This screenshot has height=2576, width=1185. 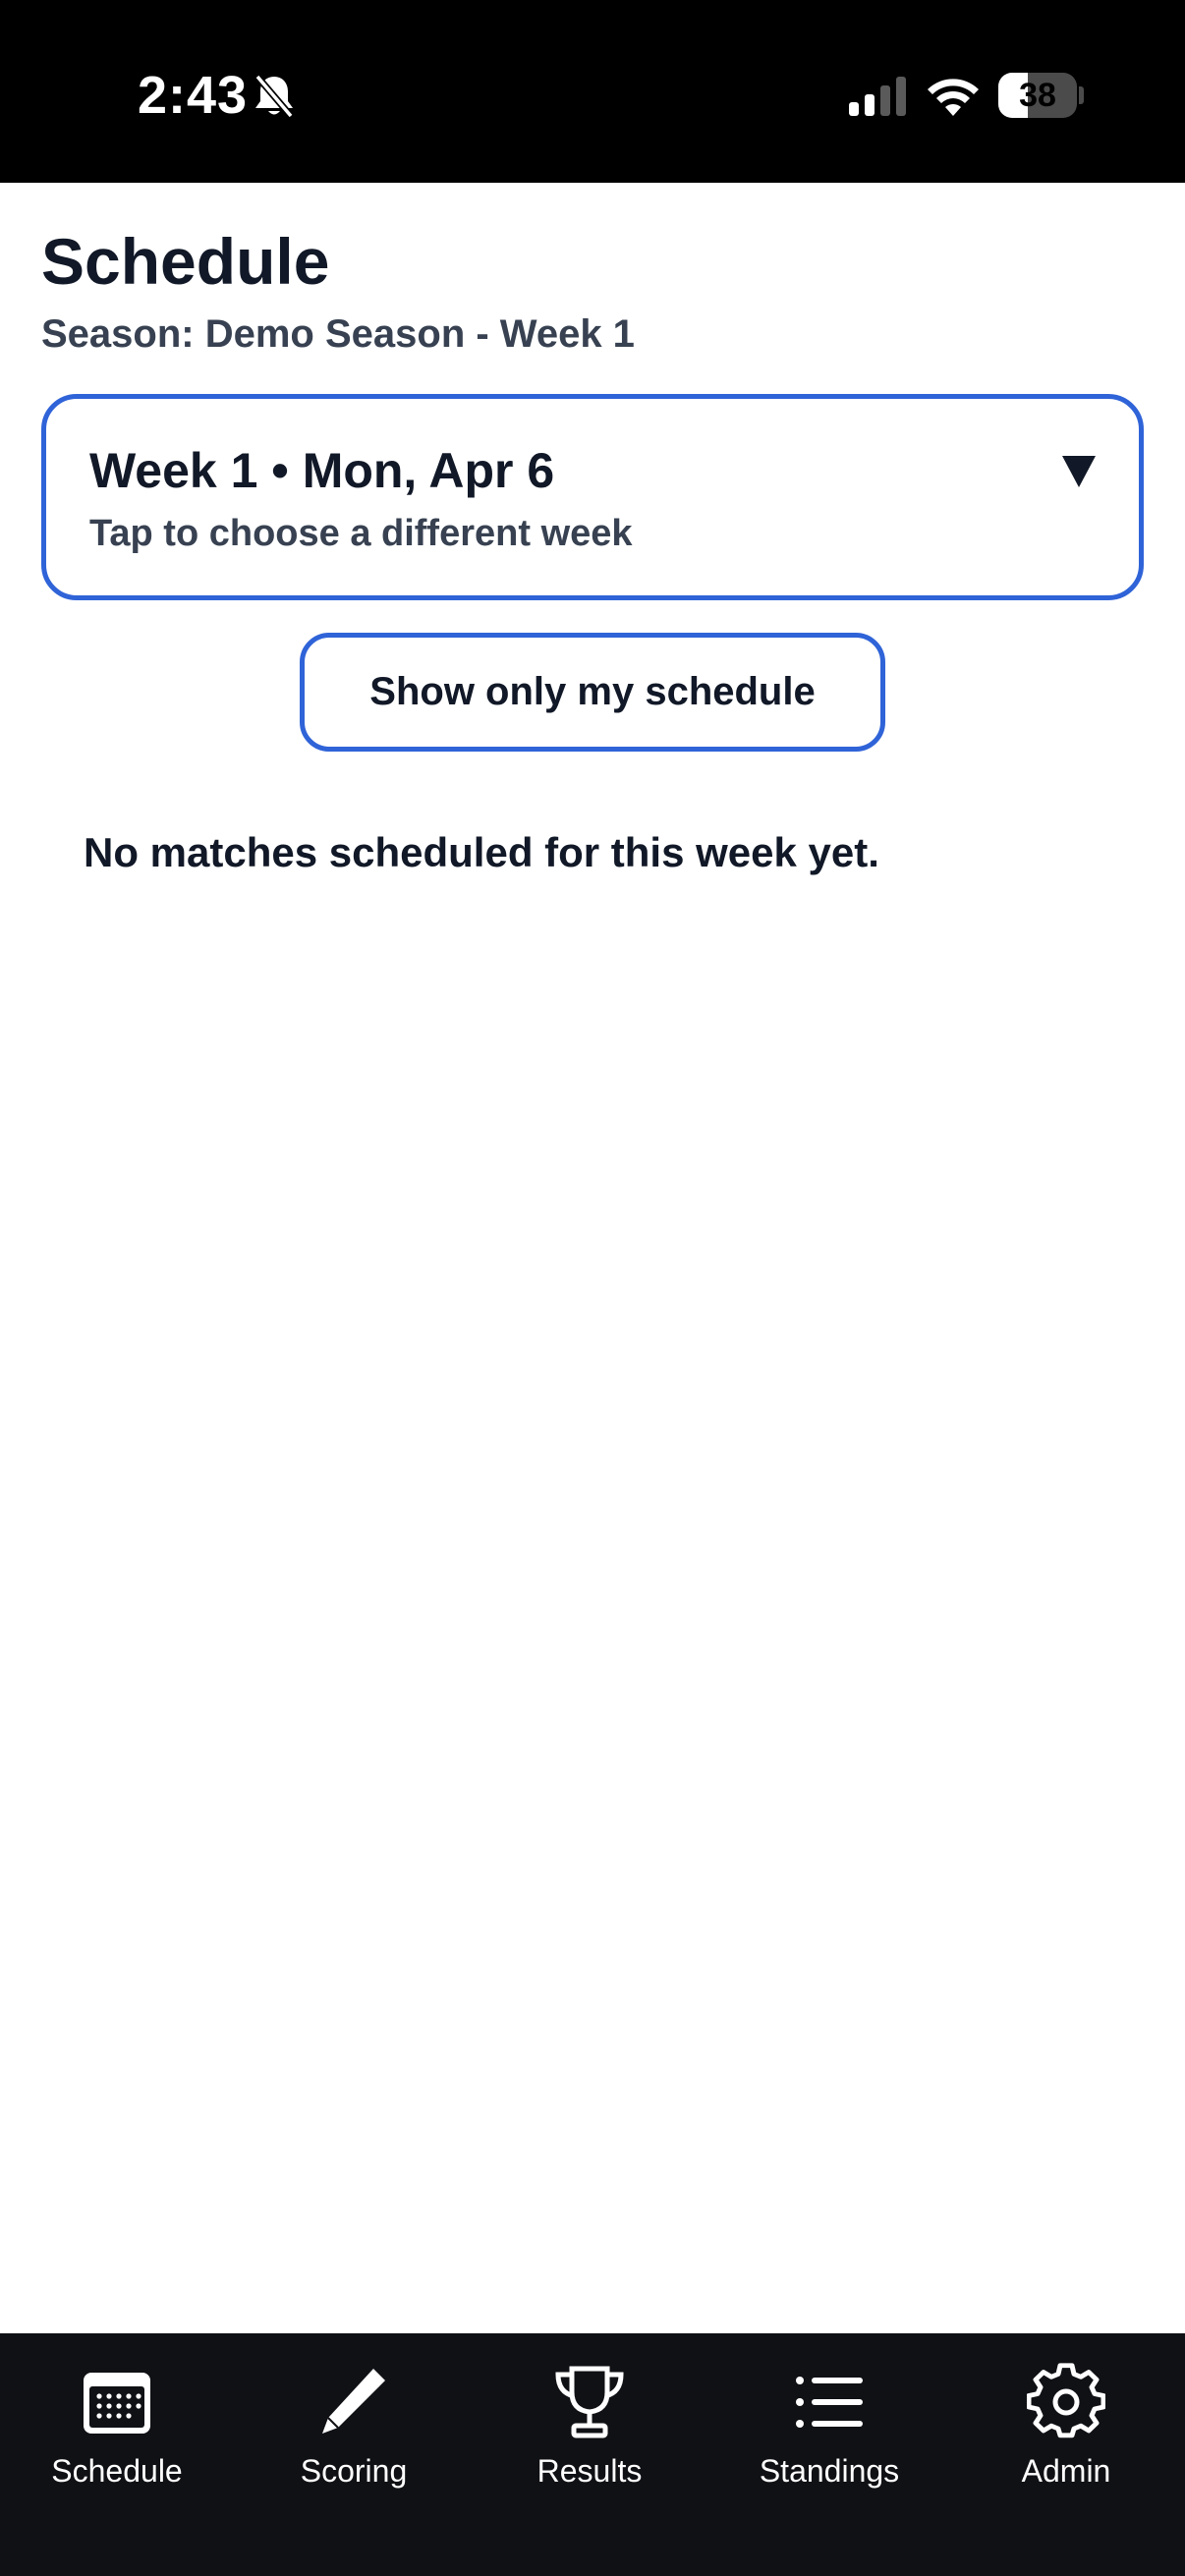 What do you see at coordinates (117, 2471) in the screenshot?
I see `tab-label: Schedule` at bounding box center [117, 2471].